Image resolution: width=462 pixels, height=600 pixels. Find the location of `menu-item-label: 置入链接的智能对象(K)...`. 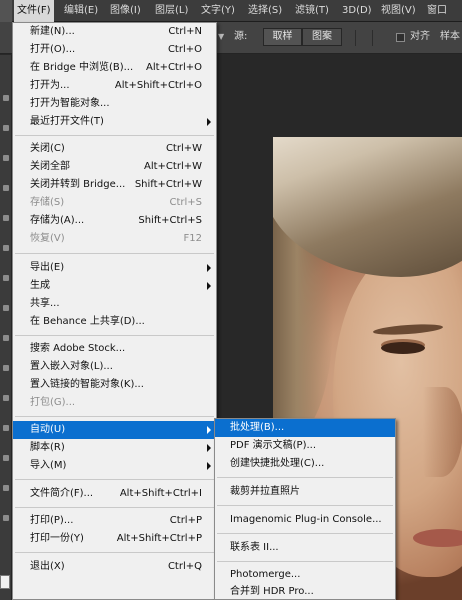

menu-item-label: 置入链接的智能对象(K)... is located at coordinates (87, 384).